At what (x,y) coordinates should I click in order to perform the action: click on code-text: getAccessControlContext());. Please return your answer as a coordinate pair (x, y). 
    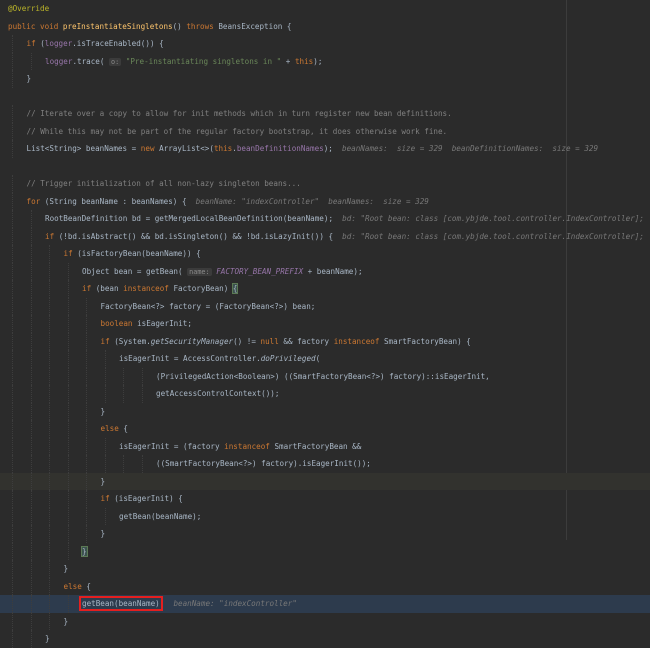
    Looking at the image, I should click on (217, 394).